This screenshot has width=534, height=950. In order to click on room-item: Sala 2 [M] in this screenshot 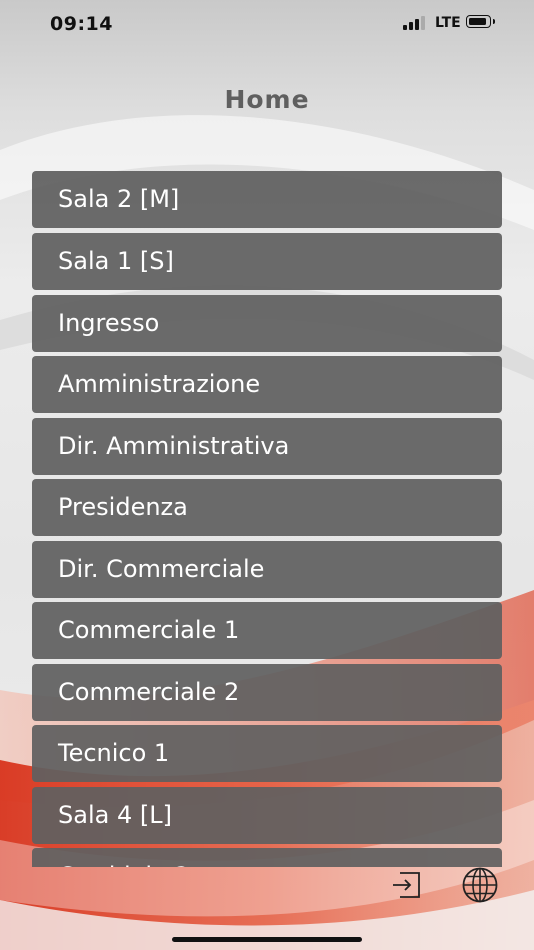, I will do `click(267, 199)`.